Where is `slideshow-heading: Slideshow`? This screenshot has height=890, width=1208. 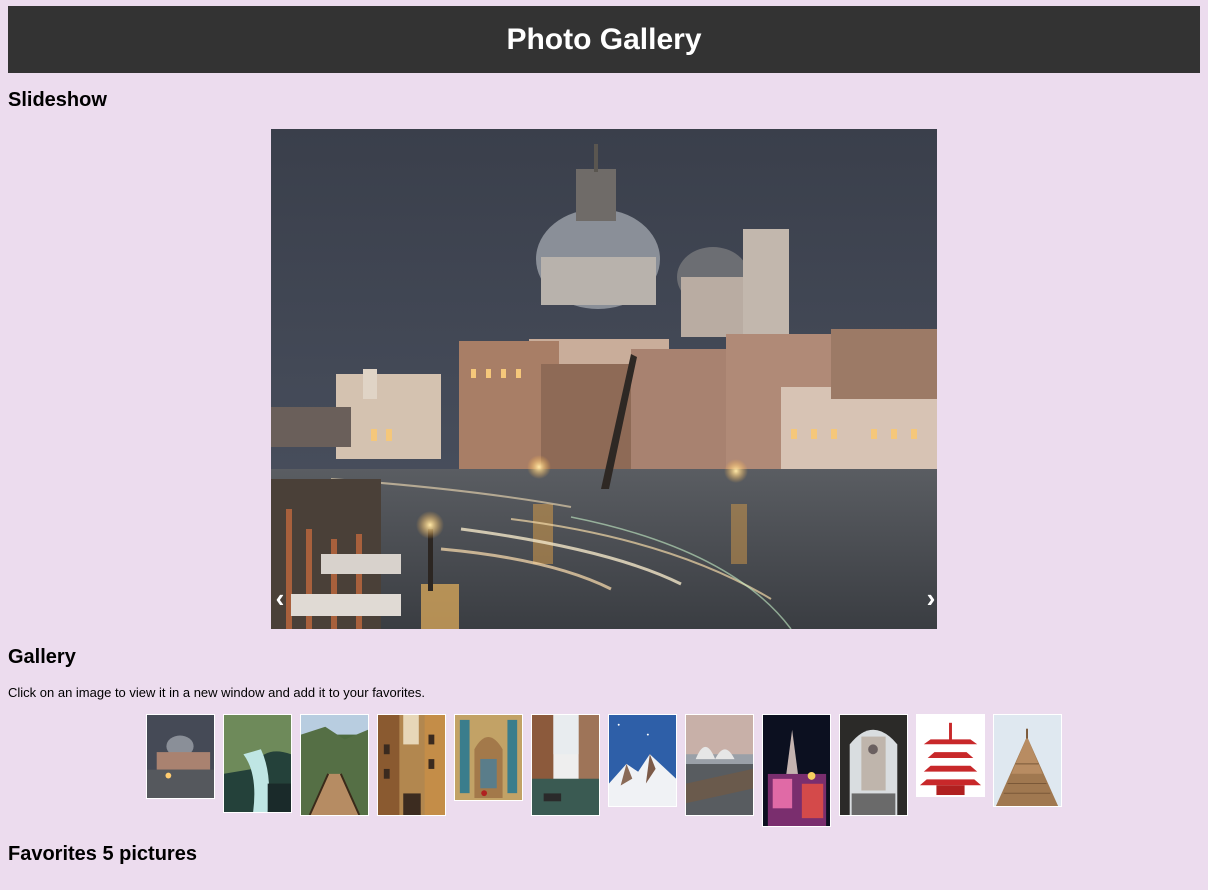 slideshow-heading: Slideshow is located at coordinates (57, 100).